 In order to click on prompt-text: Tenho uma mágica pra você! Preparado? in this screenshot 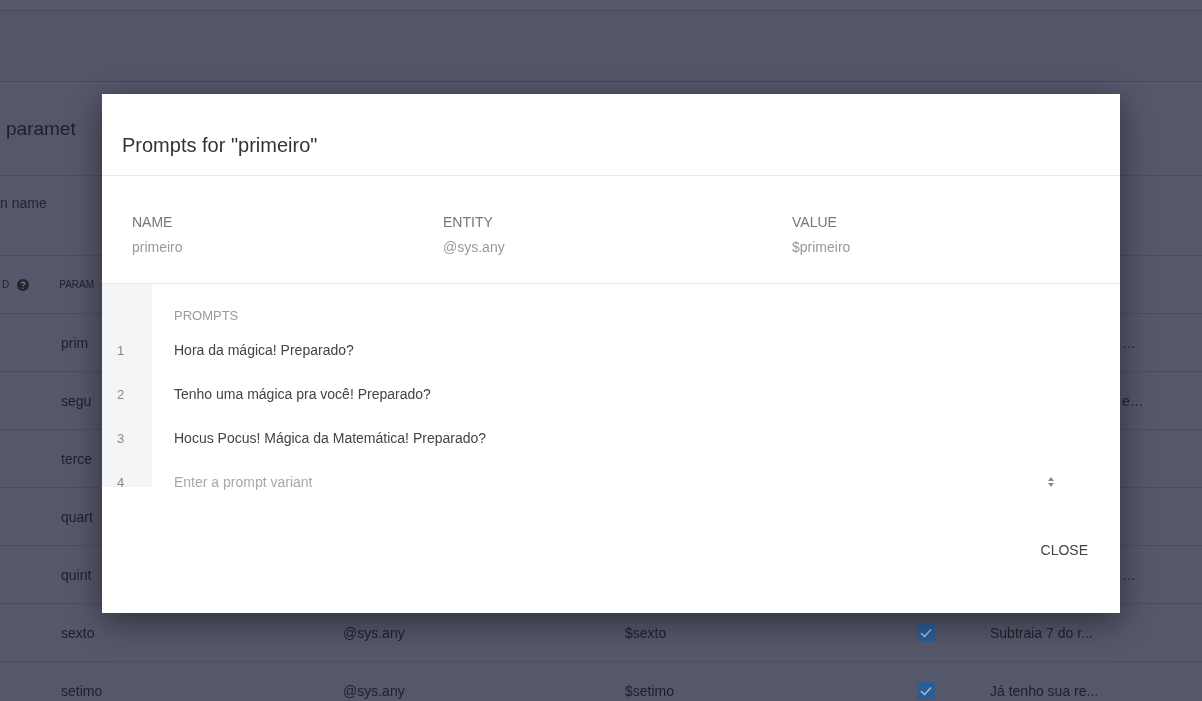, I will do `click(302, 394)`.